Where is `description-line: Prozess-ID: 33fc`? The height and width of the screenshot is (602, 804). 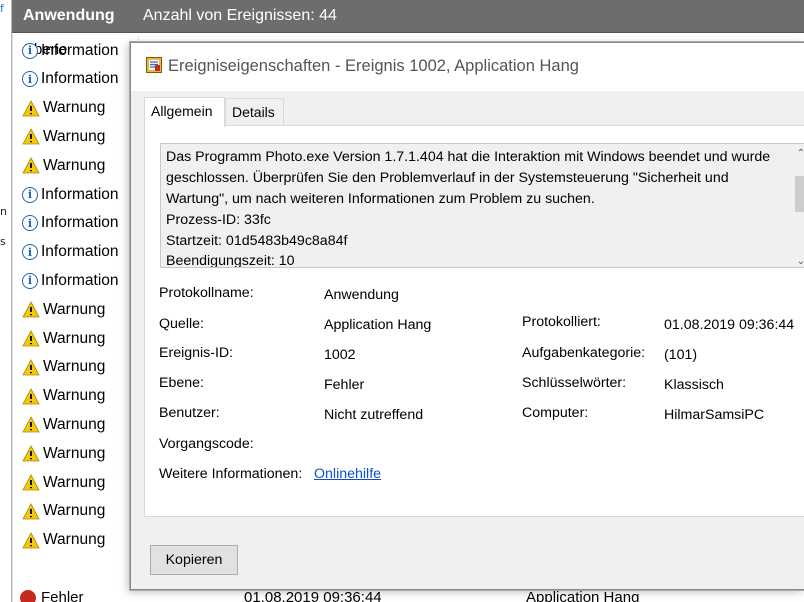
description-line: Prozess-ID: 33fc is located at coordinates (218, 220).